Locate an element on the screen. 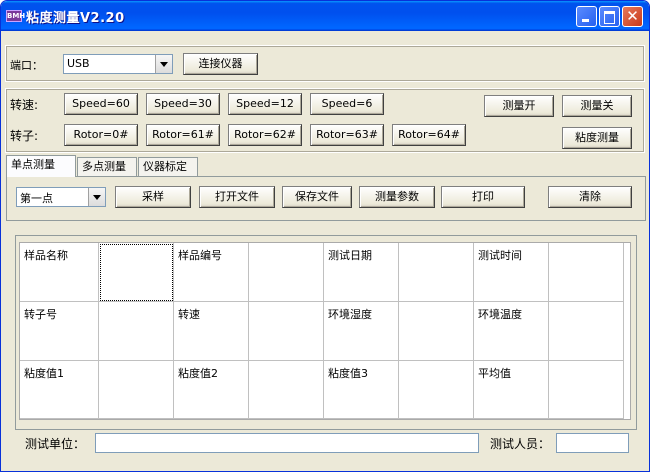  grid-cell-label: 测试时间 is located at coordinates (511, 272).